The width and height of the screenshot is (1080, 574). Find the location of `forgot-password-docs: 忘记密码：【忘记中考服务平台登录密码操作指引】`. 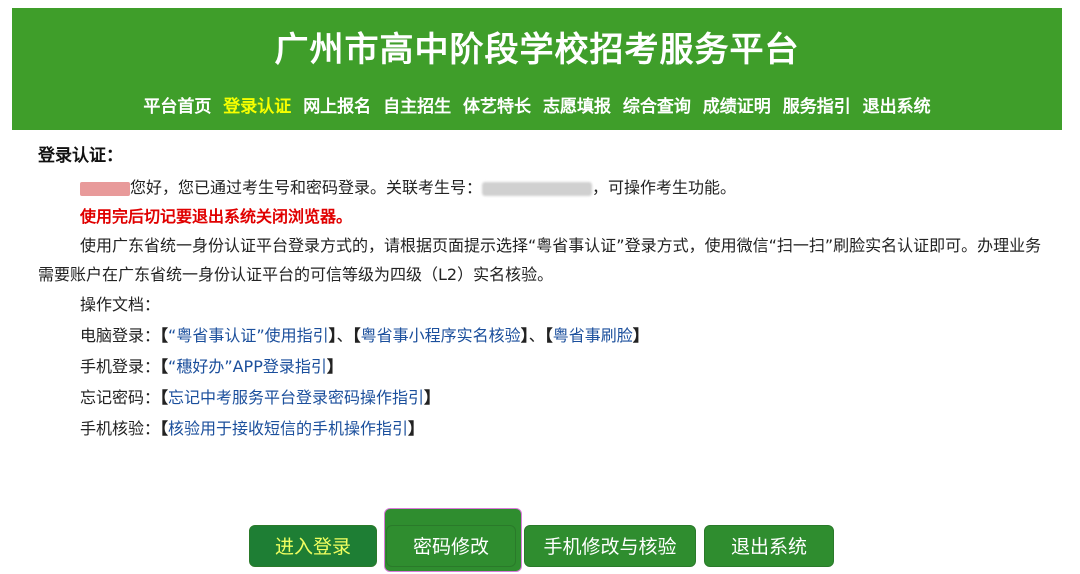

forgot-password-docs: 忘记密码：【忘记中考服务平台登录密码操作指引】 is located at coordinates (260, 397).